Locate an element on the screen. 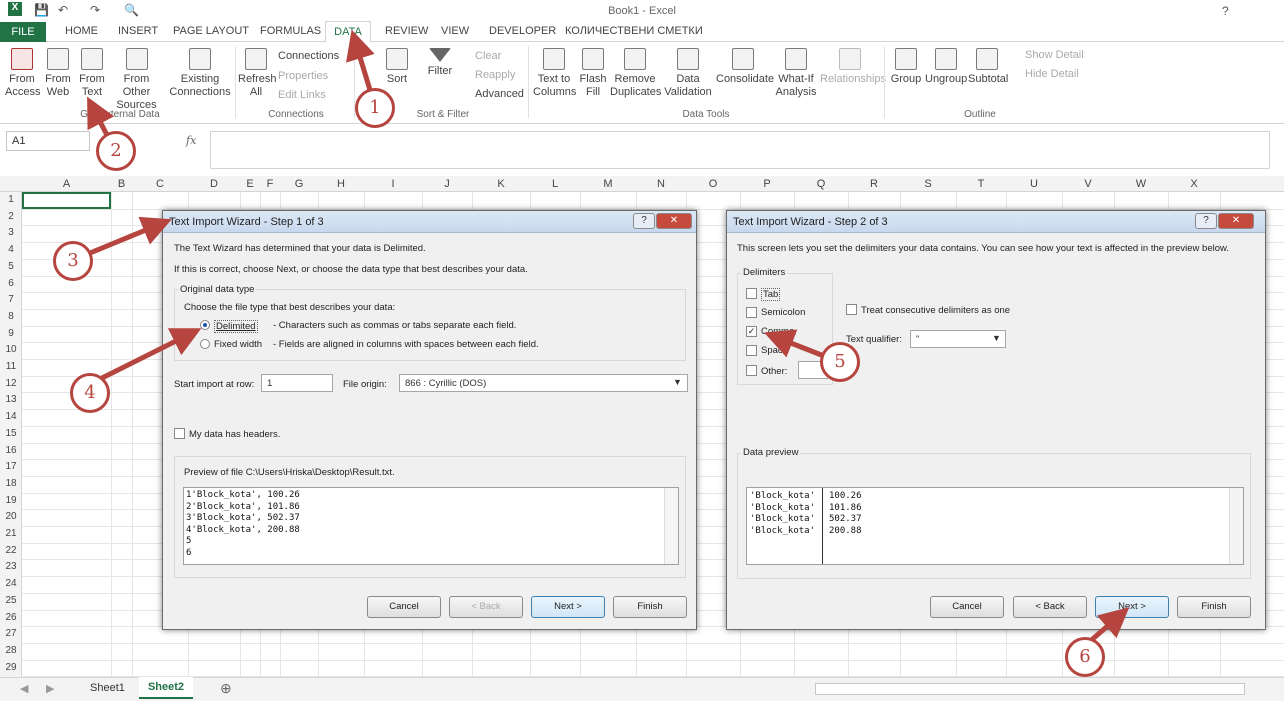  step-marker: 1 is located at coordinates (375, 108).